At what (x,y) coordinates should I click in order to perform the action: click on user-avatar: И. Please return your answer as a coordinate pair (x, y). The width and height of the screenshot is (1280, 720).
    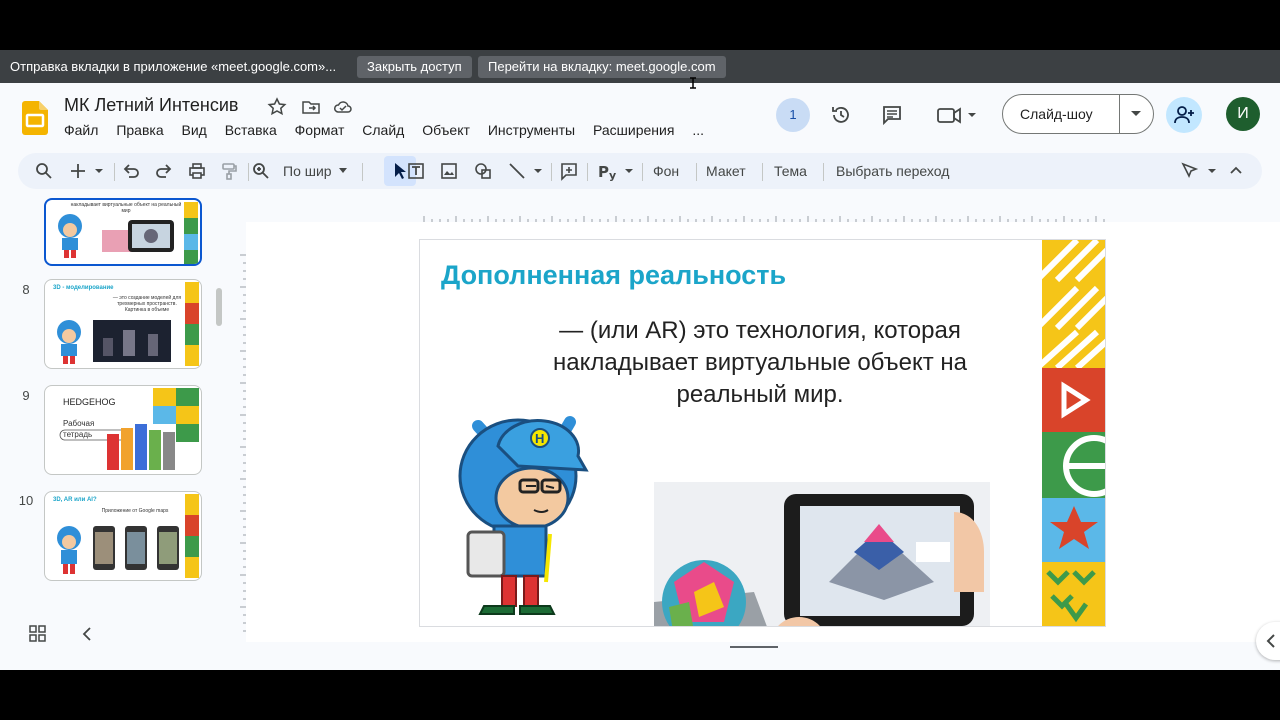
    Looking at the image, I should click on (1243, 114).